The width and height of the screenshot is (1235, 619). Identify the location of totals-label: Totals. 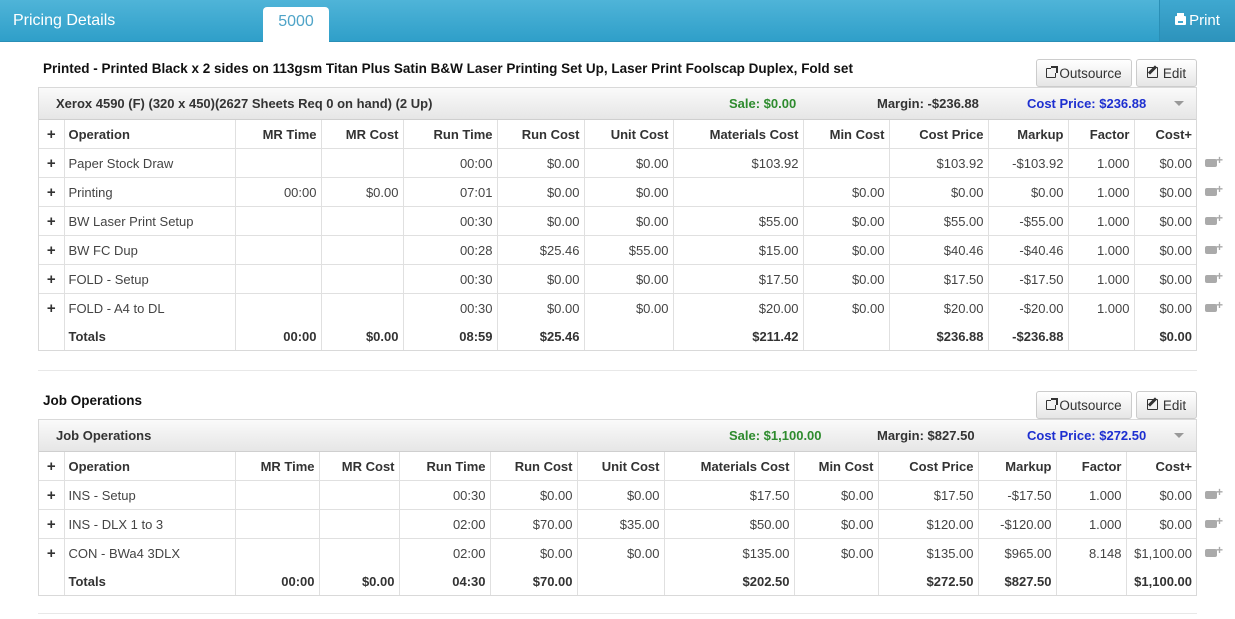
(150, 581).